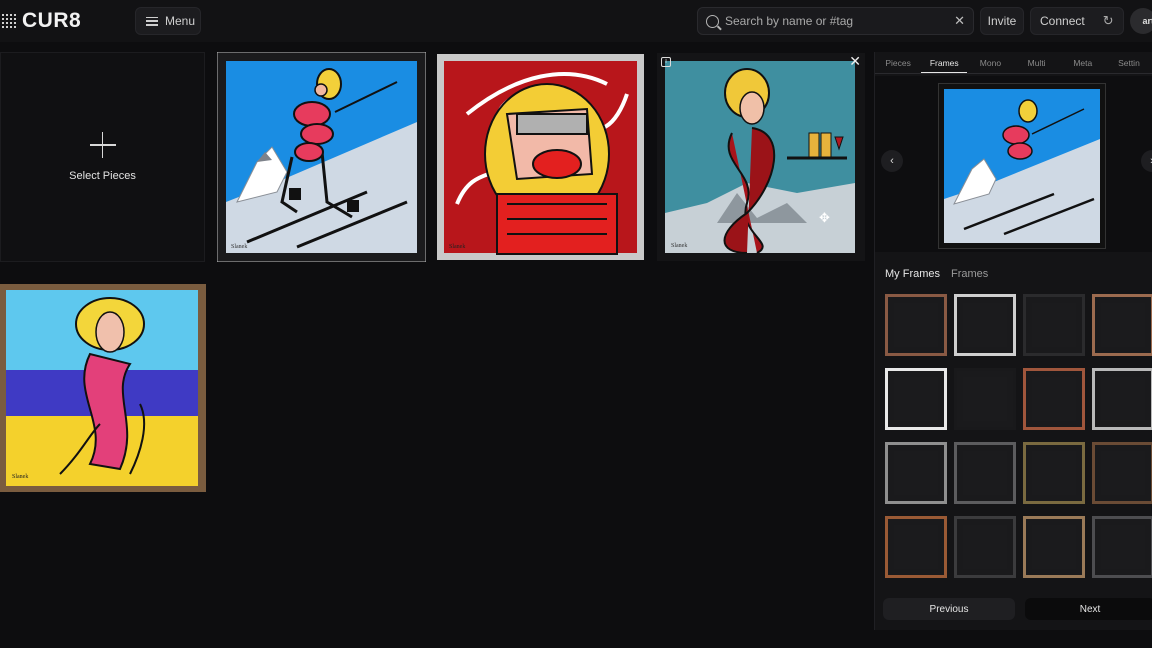 This screenshot has height=648, width=1152. I want to click on frame-preview: ‹ ›, so click(1013, 164).